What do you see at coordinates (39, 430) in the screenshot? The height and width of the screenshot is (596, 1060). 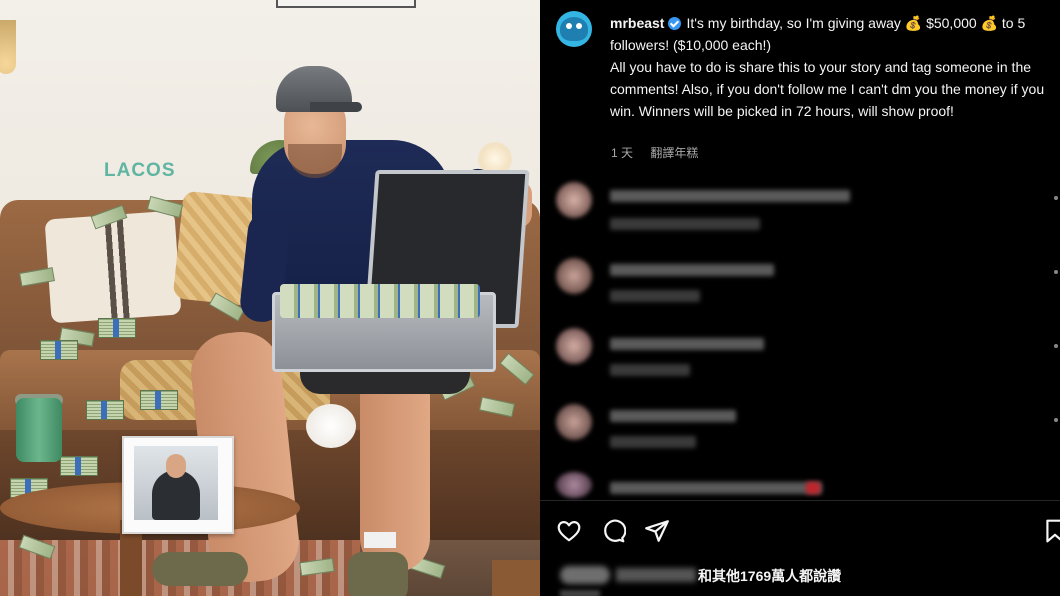 I see `green-candle-jar` at bounding box center [39, 430].